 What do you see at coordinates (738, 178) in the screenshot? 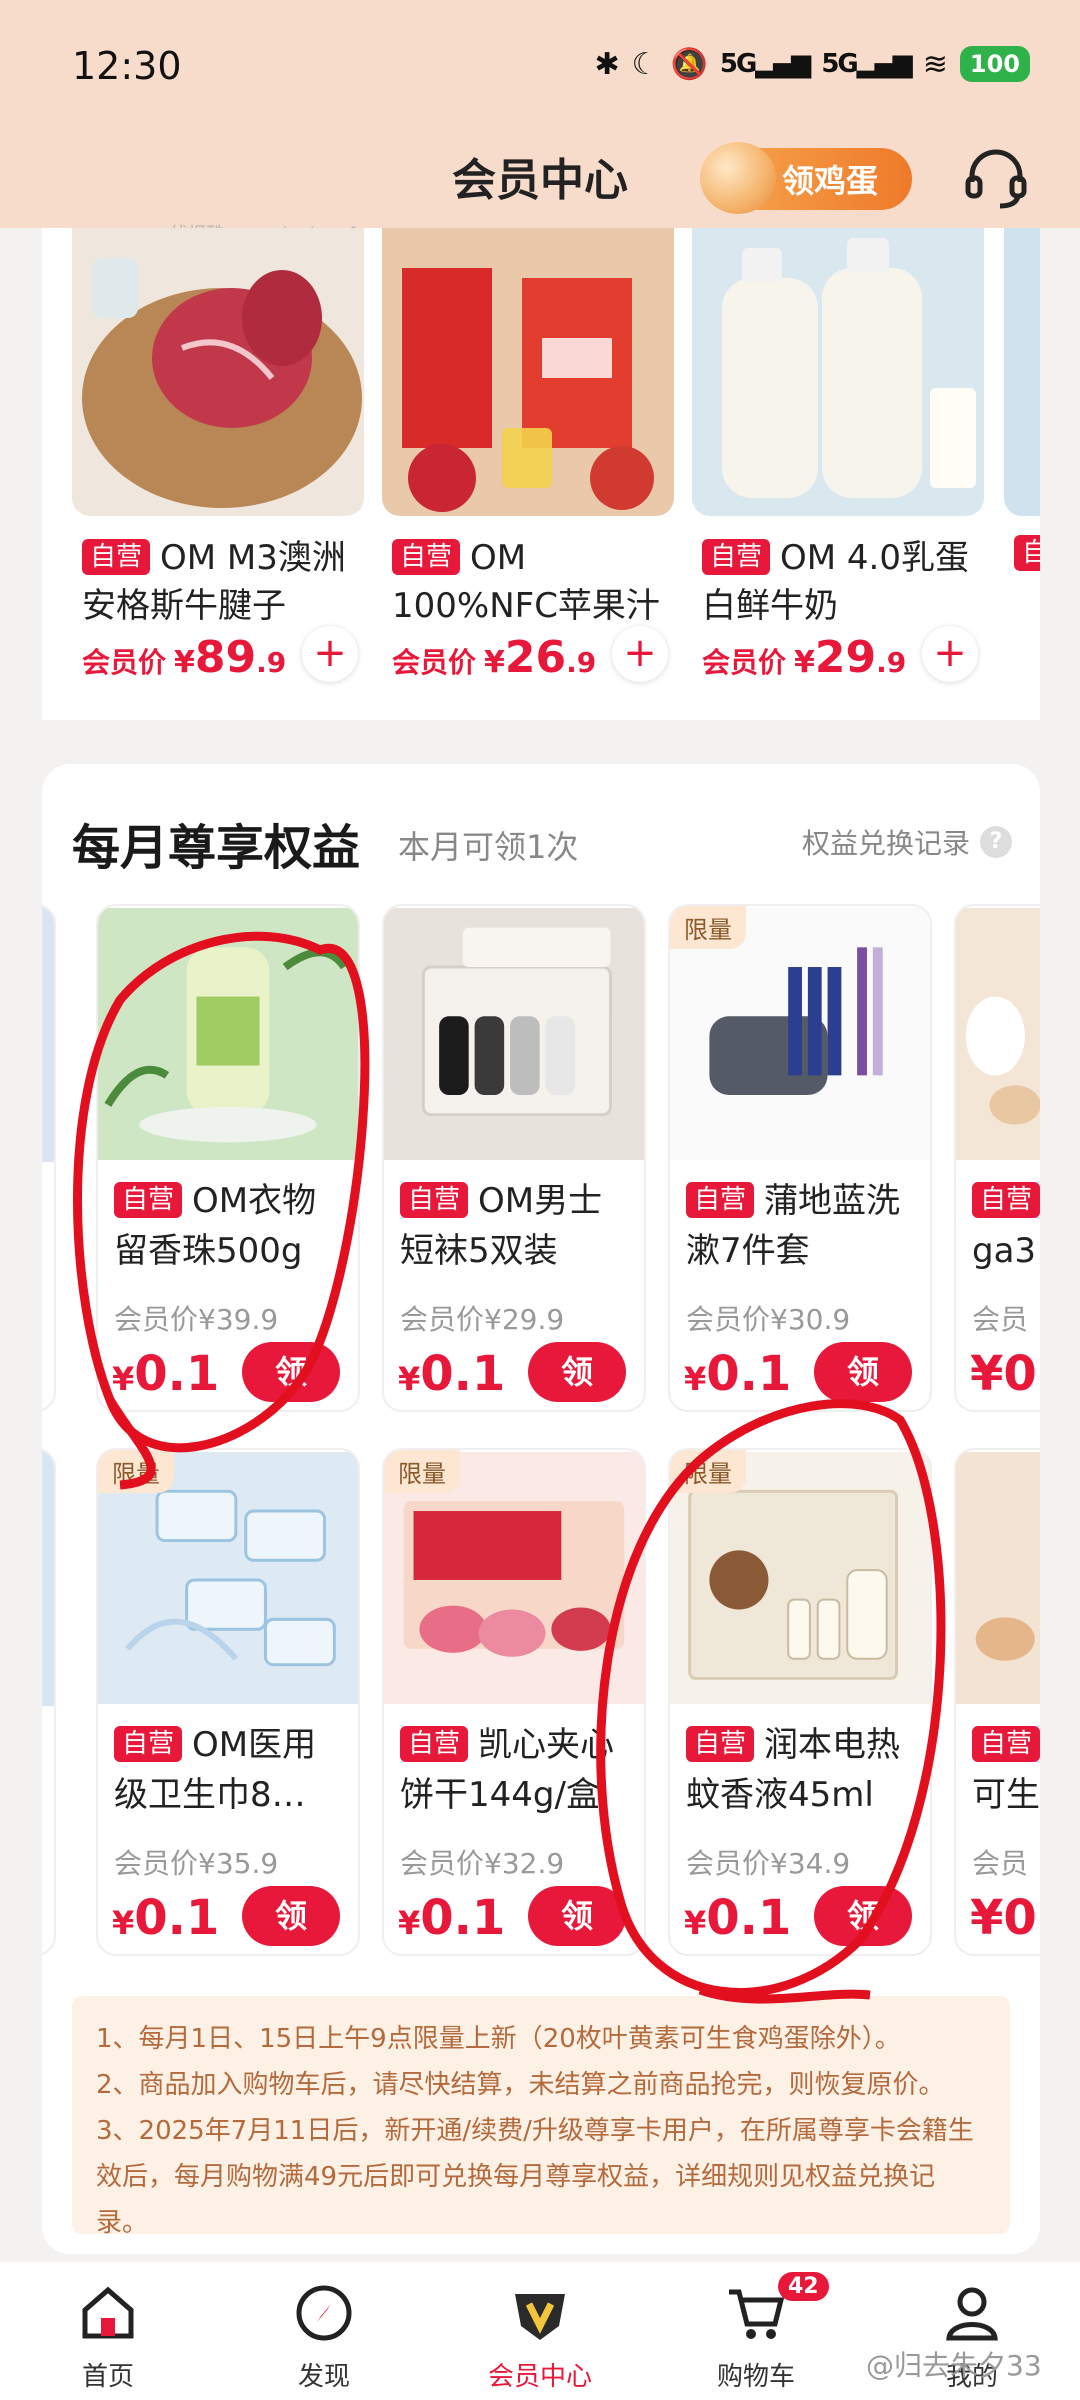
I see `egg-icon` at bounding box center [738, 178].